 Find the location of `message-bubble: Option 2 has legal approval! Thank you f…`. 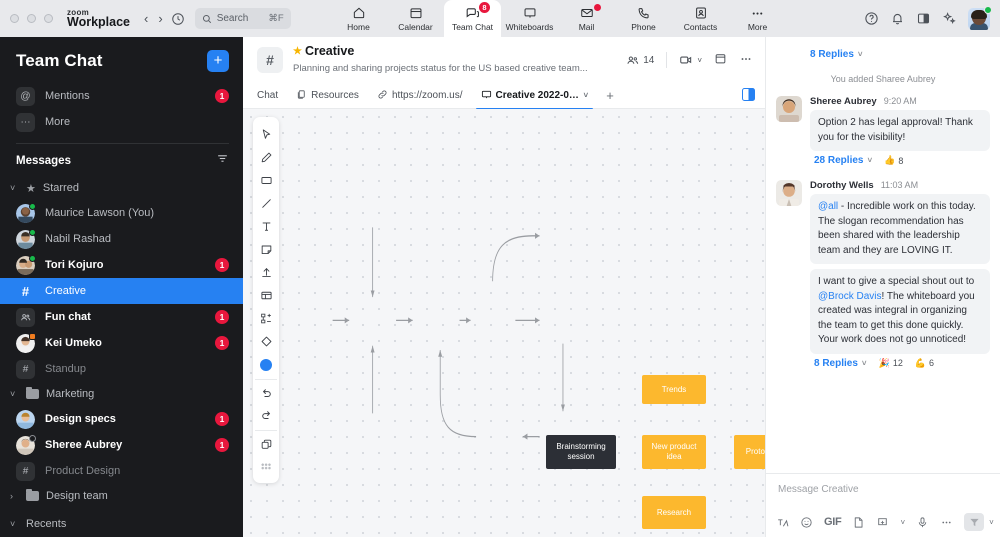

message-bubble: Option 2 has legal approval! Thank you f… is located at coordinates (900, 130).